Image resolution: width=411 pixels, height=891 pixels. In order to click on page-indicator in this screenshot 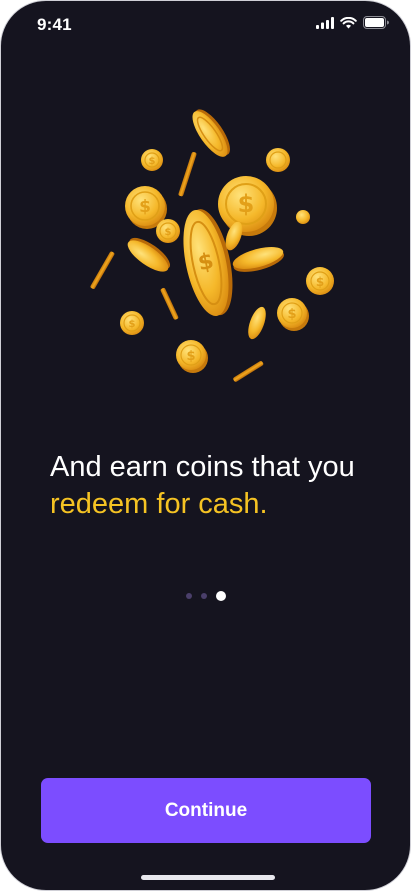, I will do `click(205, 596)`.